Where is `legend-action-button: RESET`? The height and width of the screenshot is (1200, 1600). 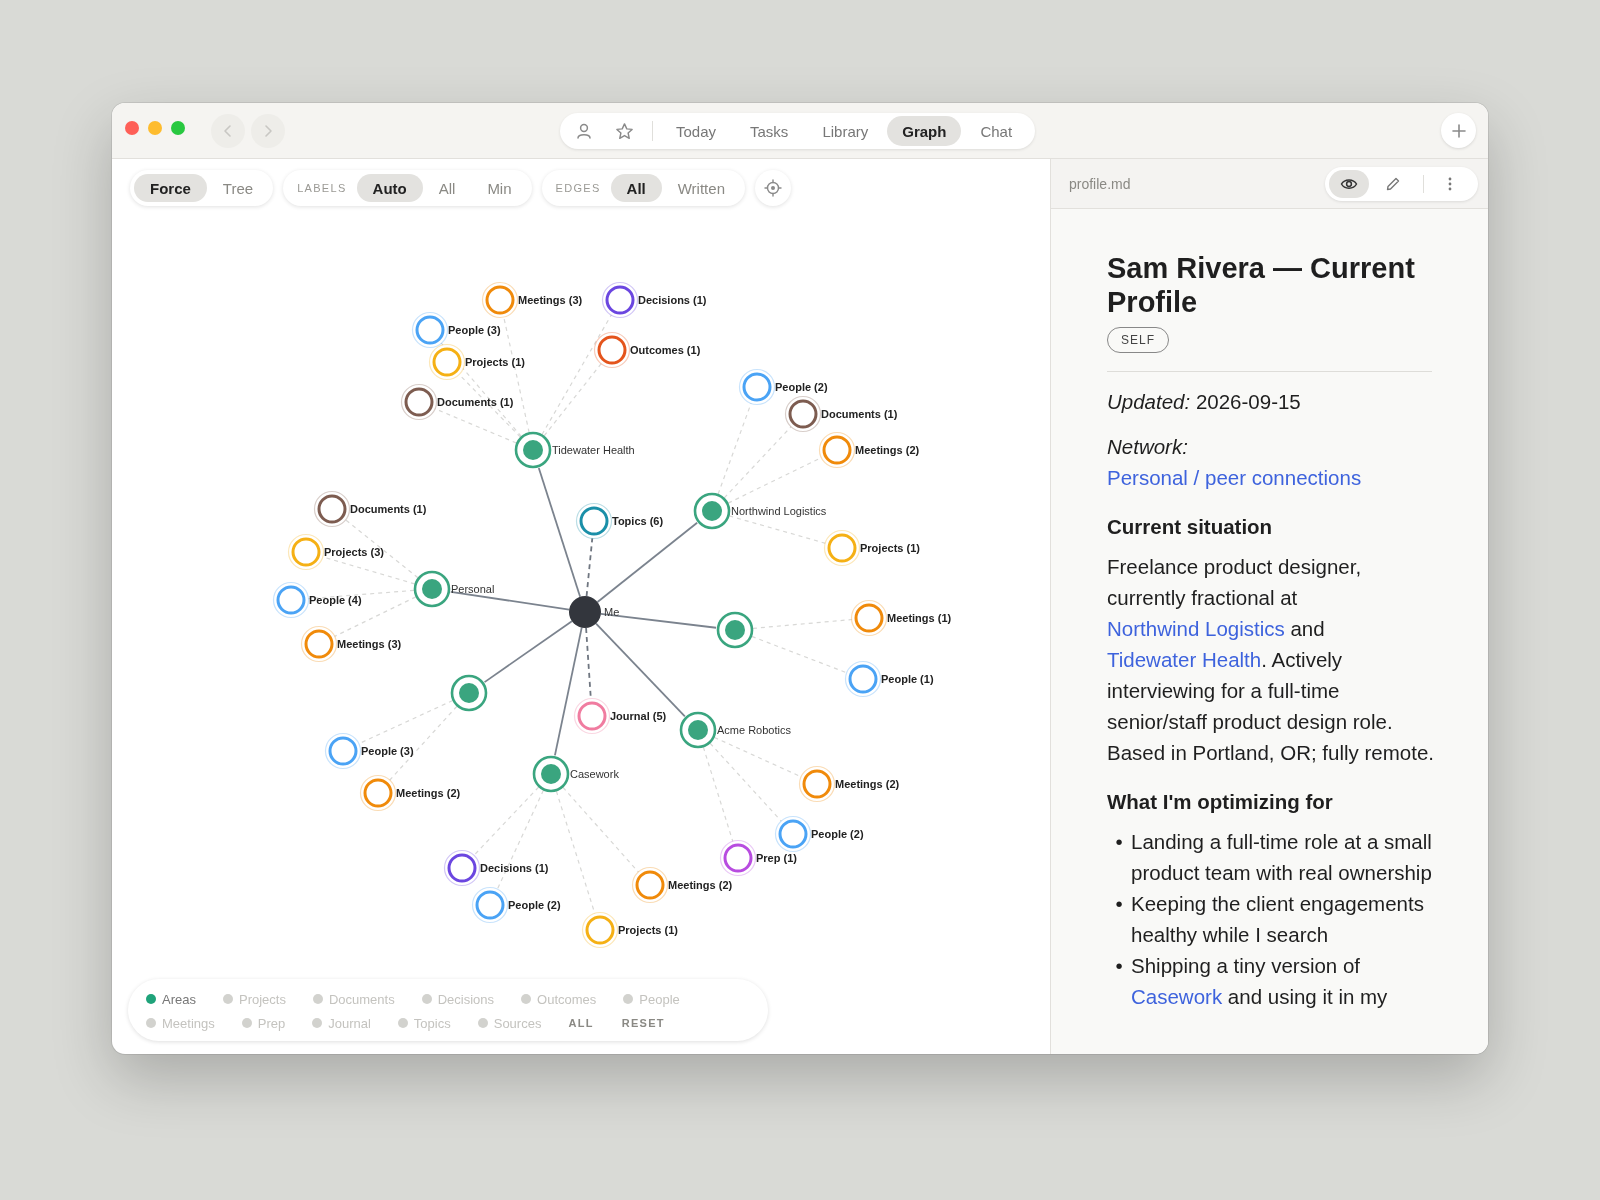
legend-action-button: RESET is located at coordinates (643, 1023).